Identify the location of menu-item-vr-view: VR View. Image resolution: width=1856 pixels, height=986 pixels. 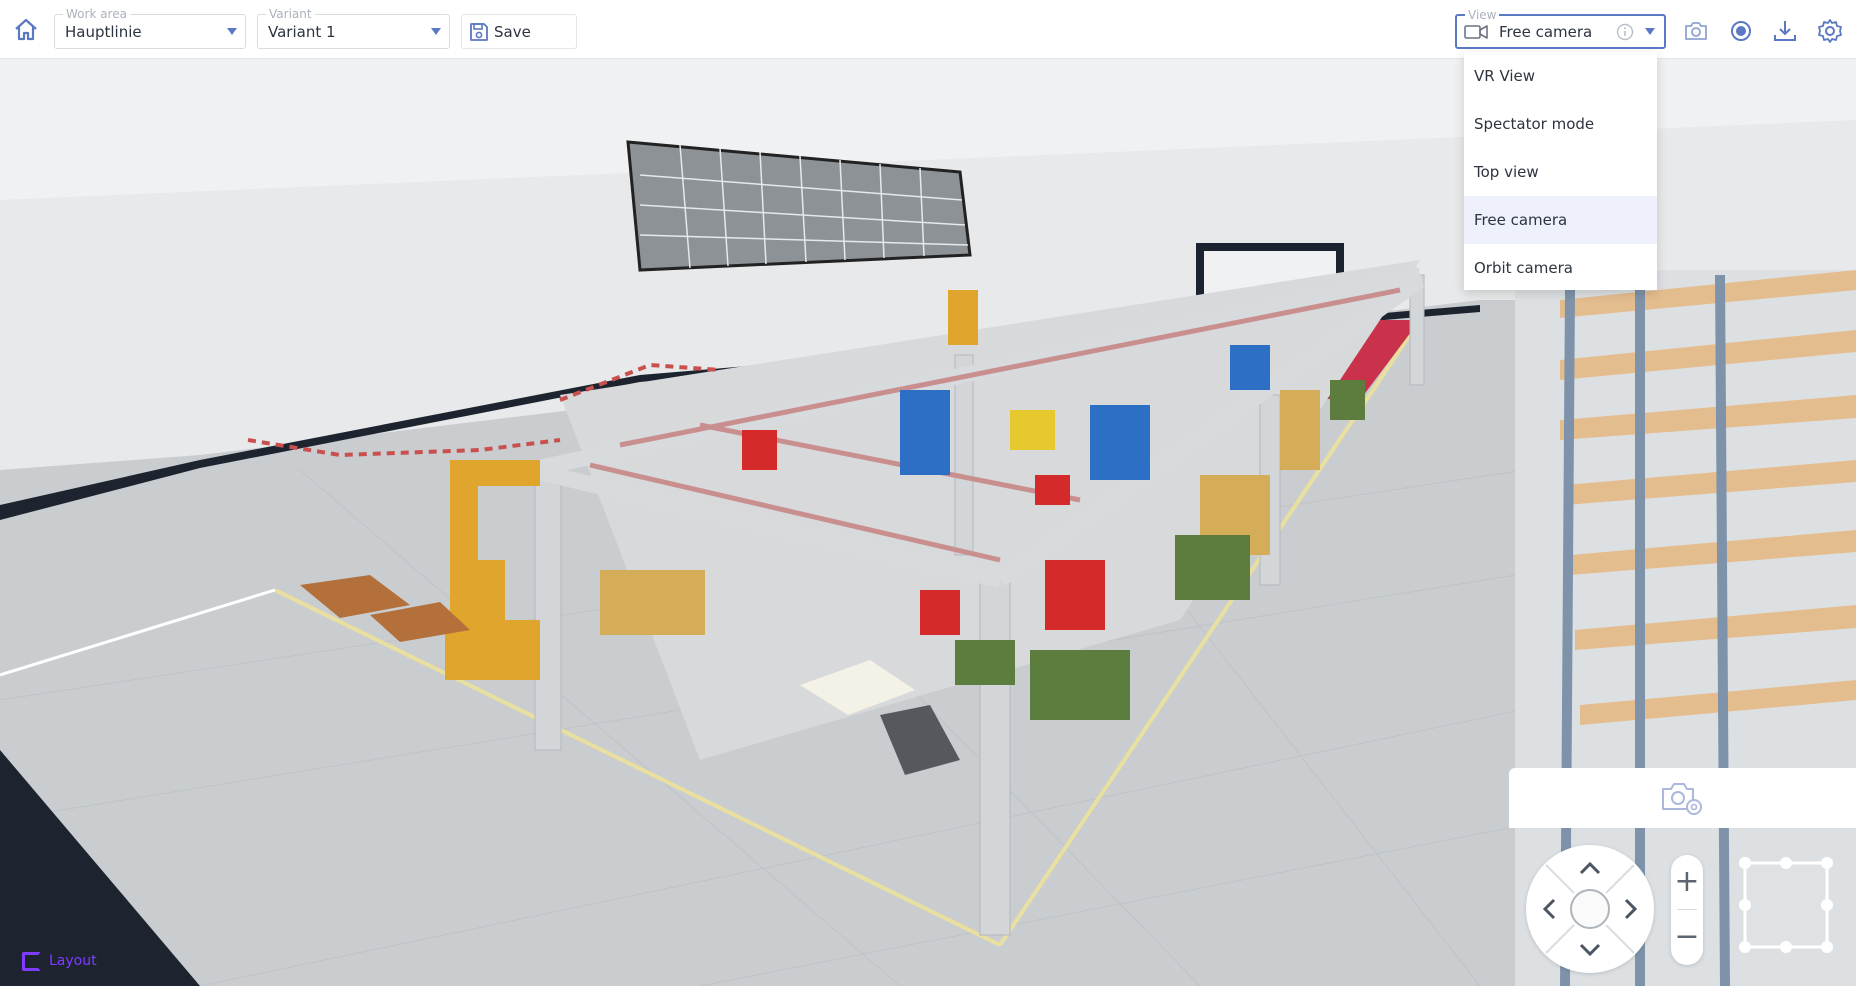
(1560, 76).